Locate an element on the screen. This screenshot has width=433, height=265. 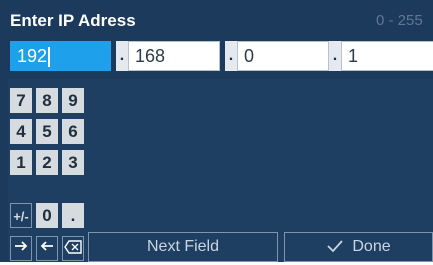
key-decimal: . is located at coordinates (73, 215).